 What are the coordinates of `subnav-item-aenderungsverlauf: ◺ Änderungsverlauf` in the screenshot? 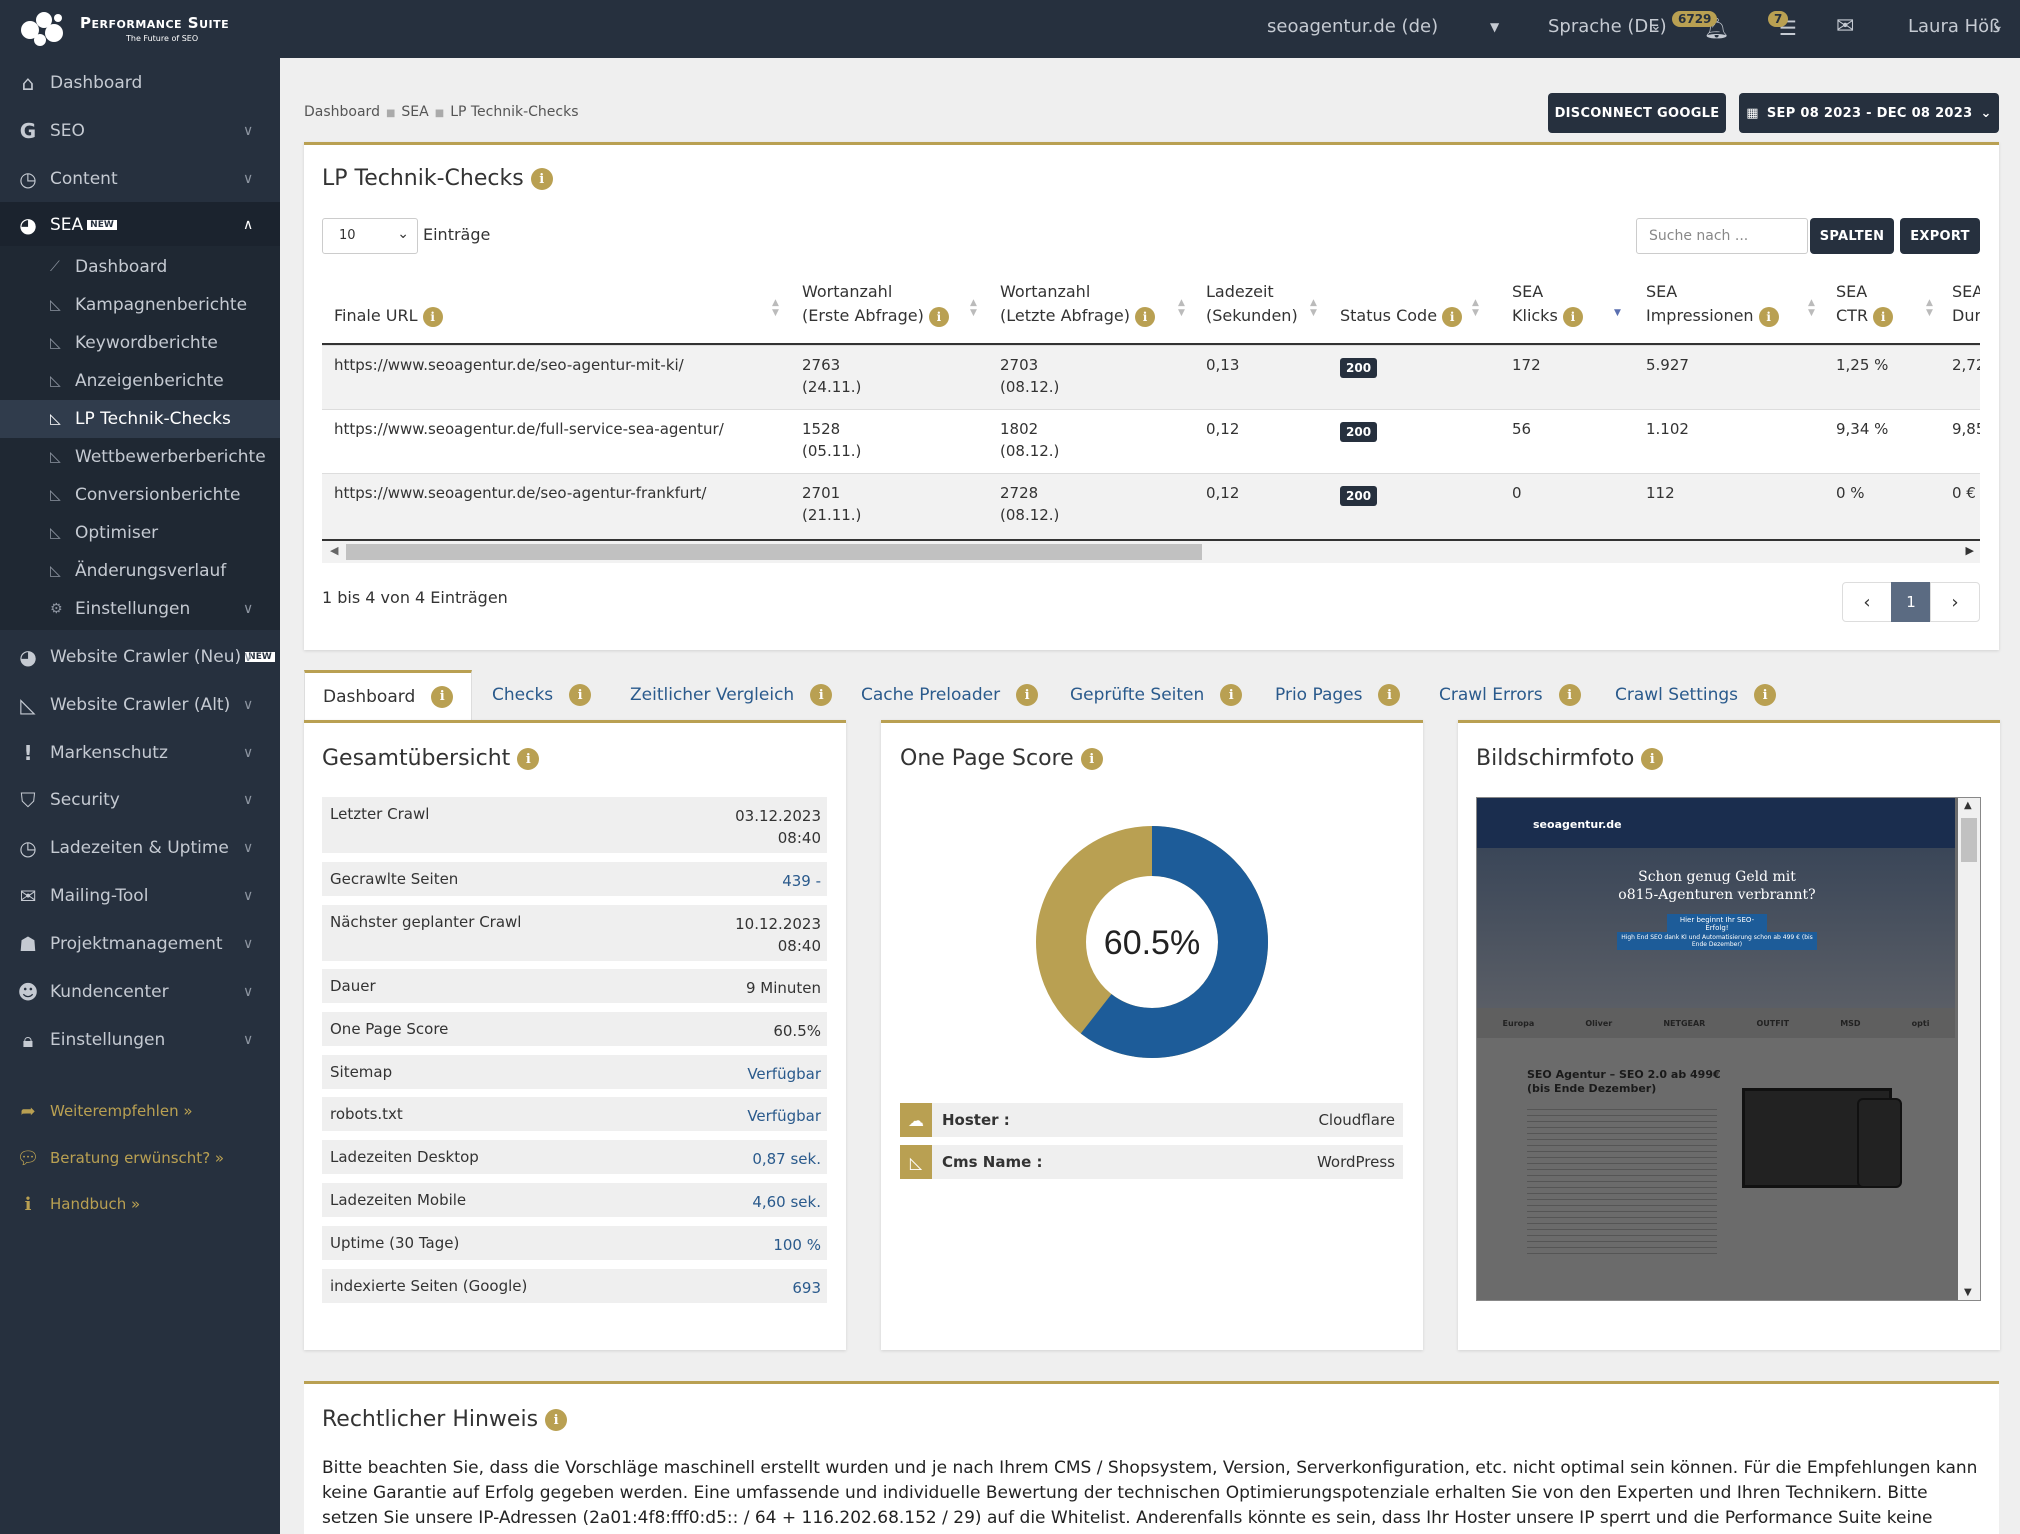 It's located at (140, 571).